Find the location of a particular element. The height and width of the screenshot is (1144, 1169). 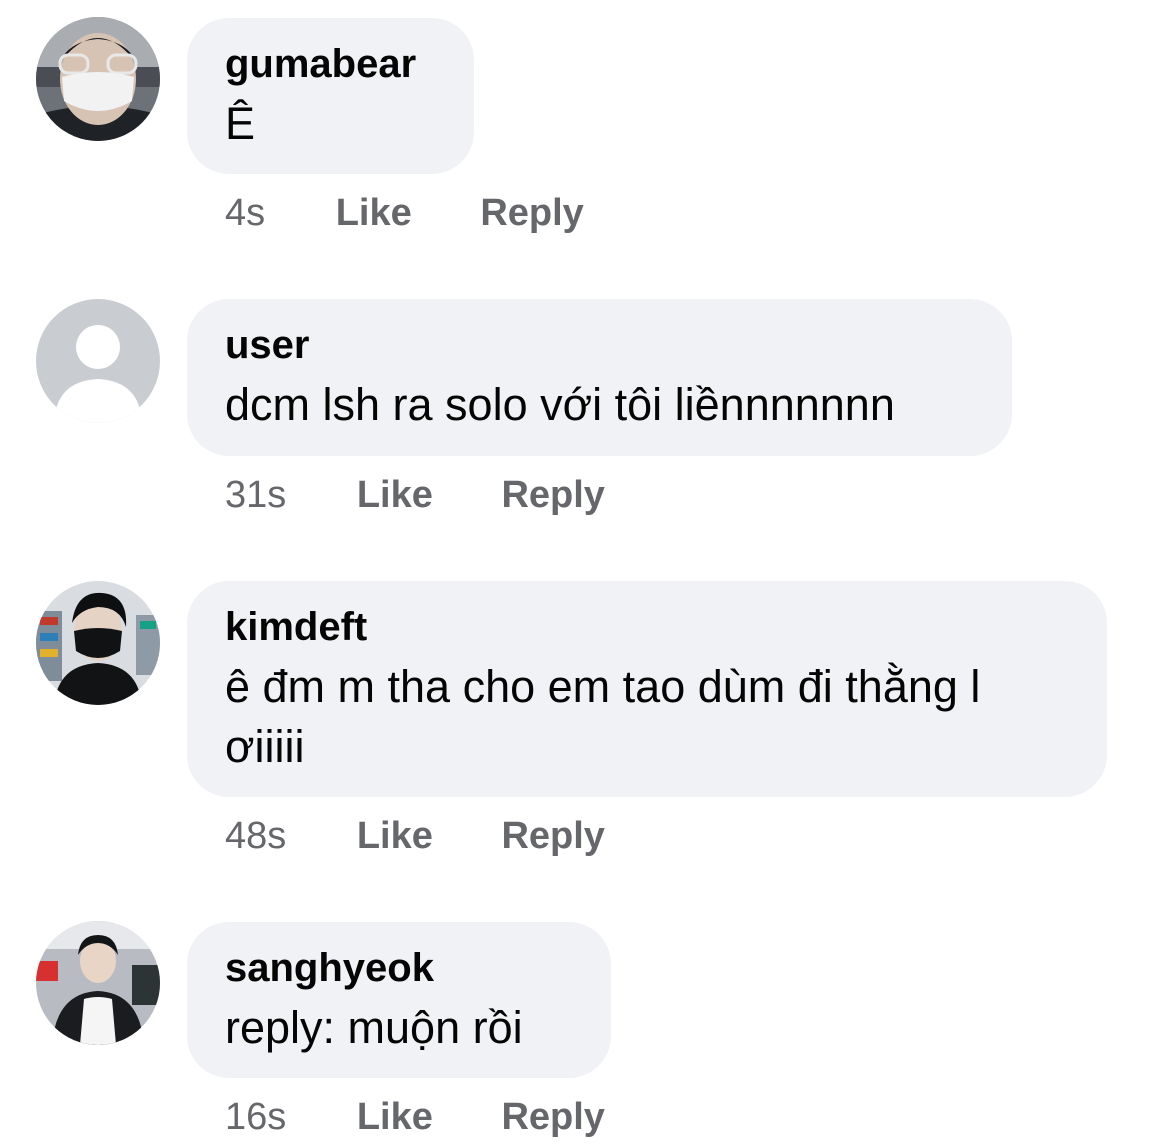

comment-bubble: user dcm lsh ra solo với tôi liềnnnnnnn is located at coordinates (599, 377).